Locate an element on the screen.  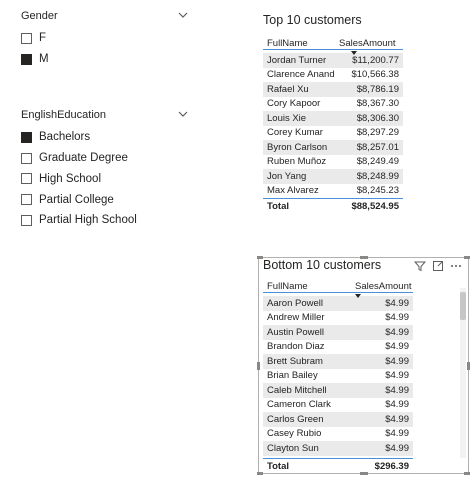
education-slicer-header: EnglishEducation is located at coordinates (106, 115).